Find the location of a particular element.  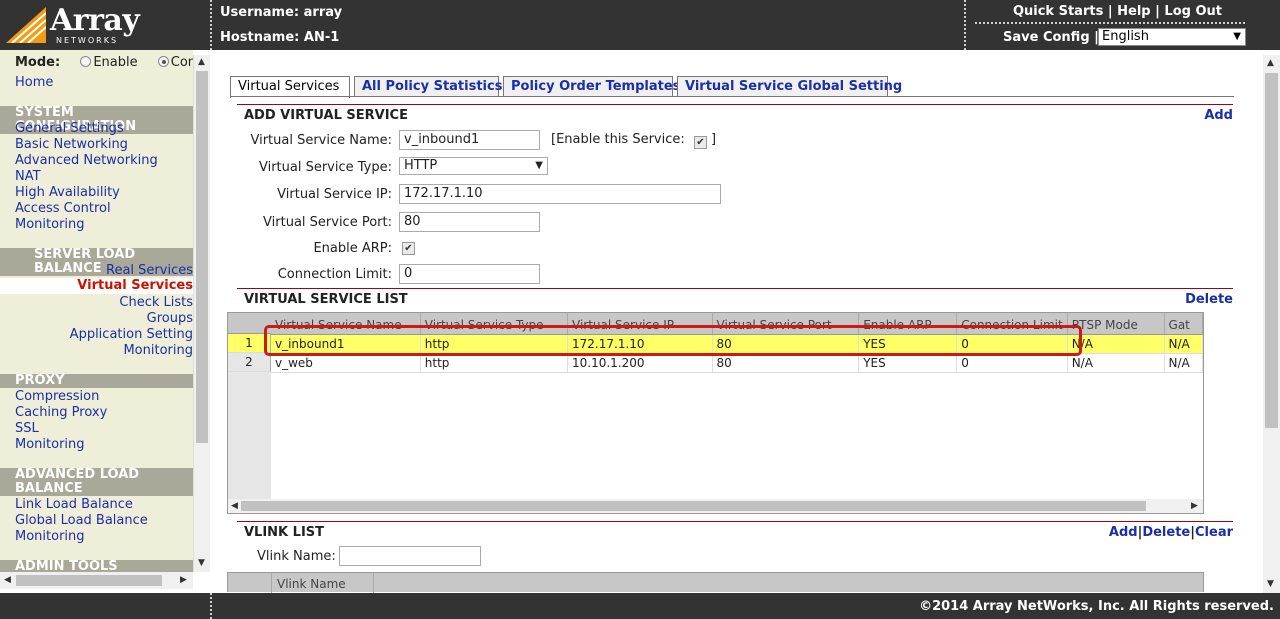

cell-rtsp: N/A is located at coordinates (1116, 363).